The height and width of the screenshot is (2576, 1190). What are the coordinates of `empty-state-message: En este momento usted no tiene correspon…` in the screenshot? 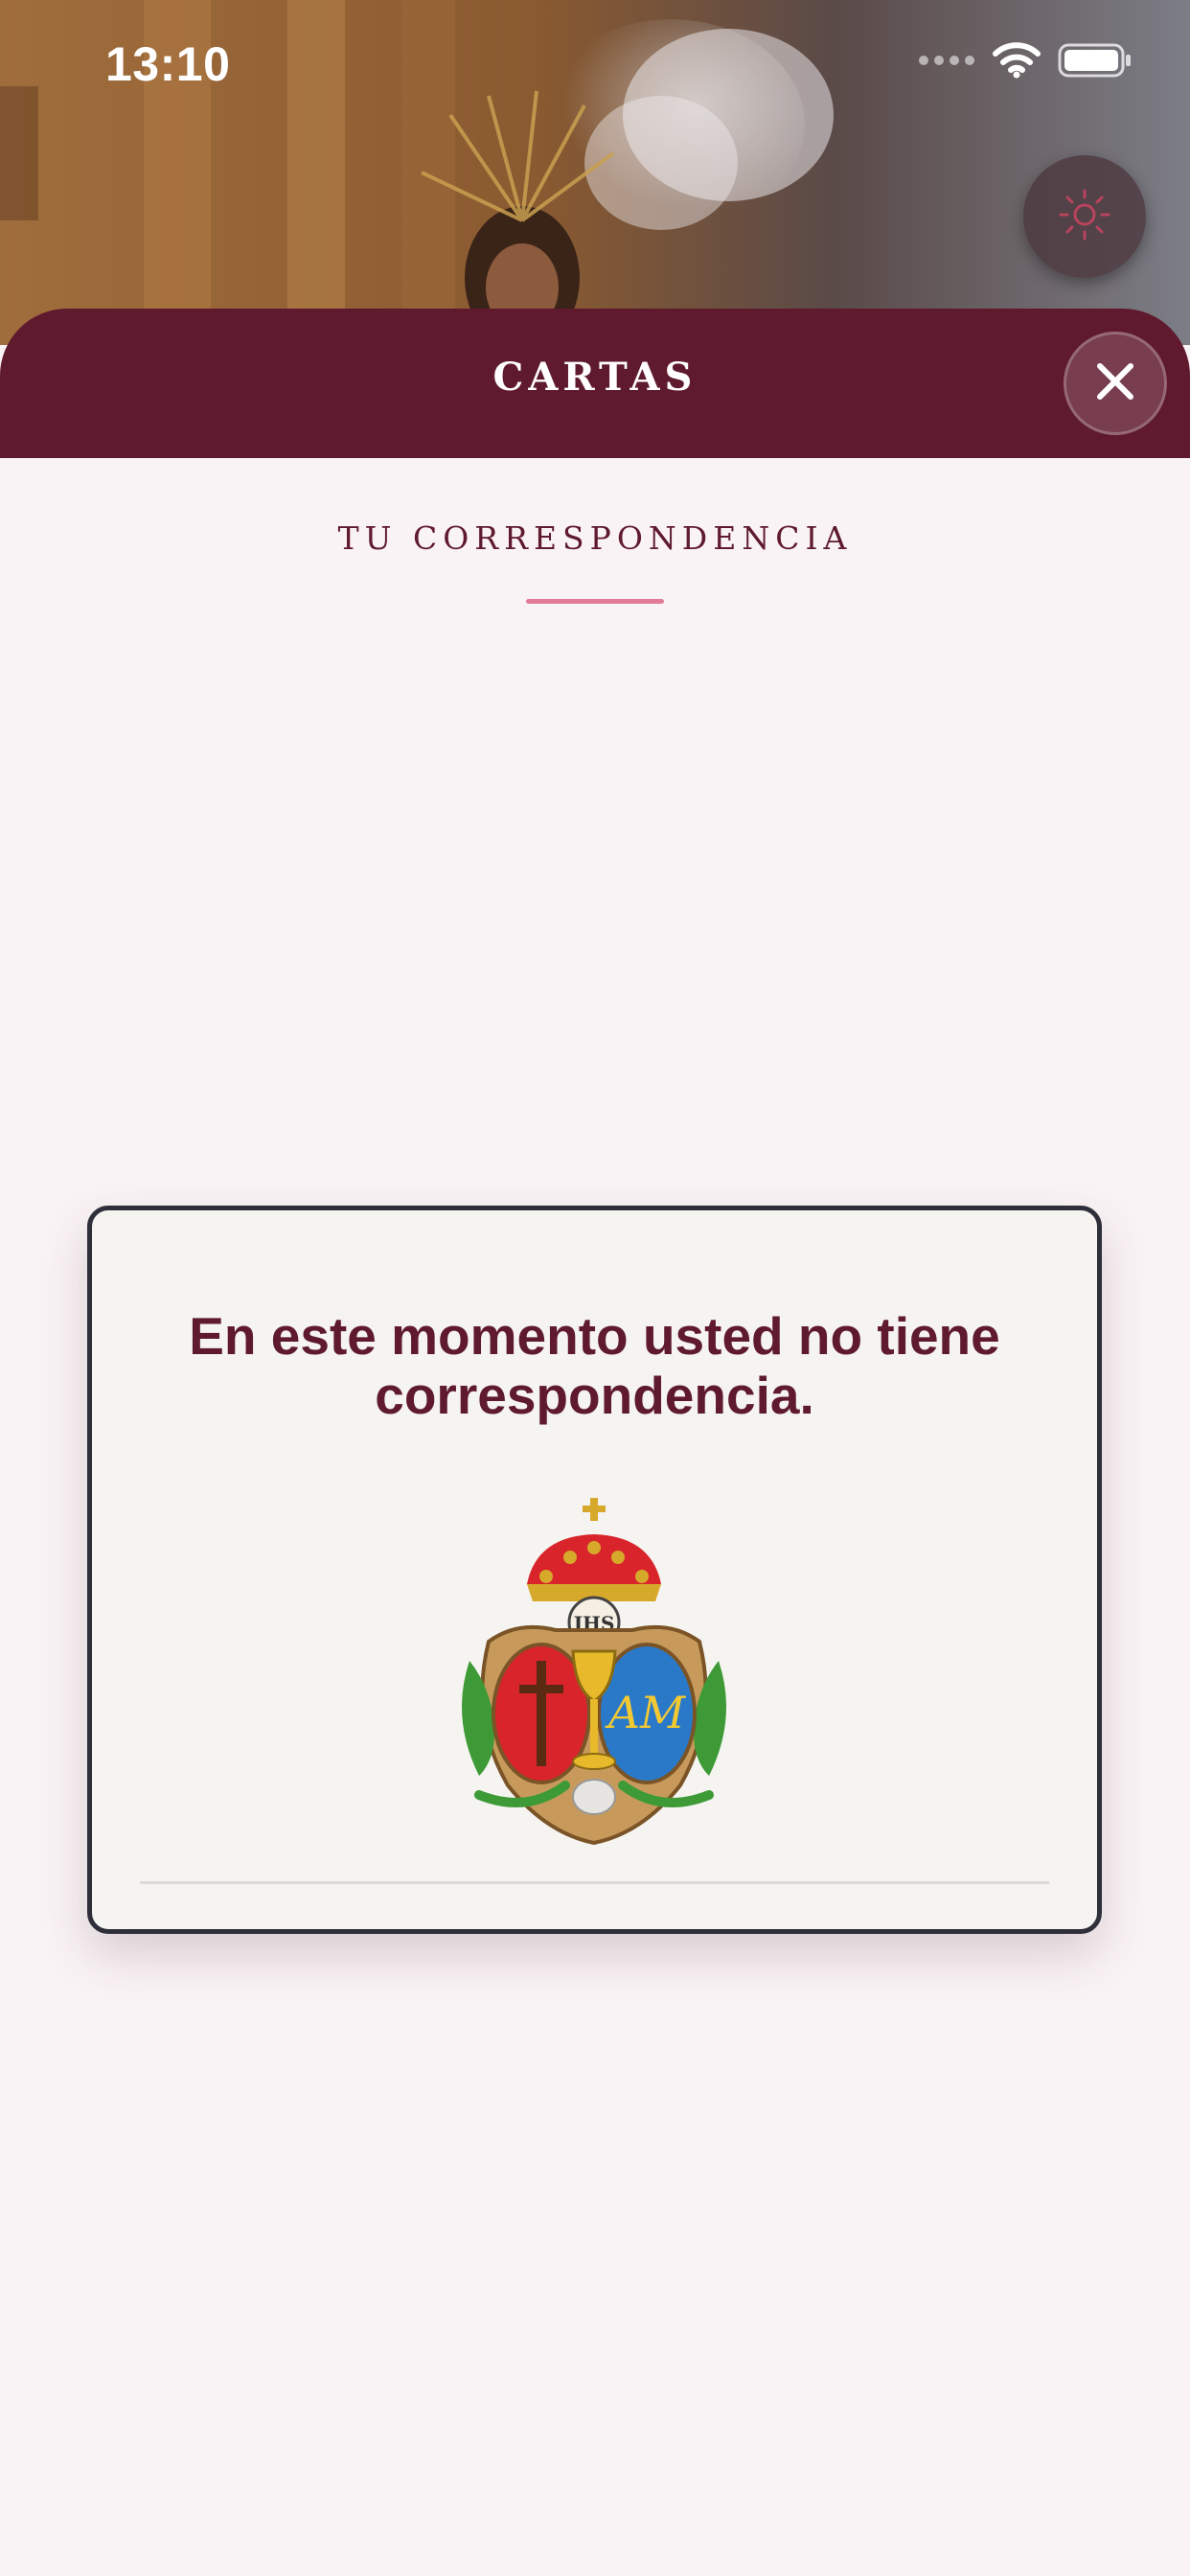 It's located at (594, 1365).